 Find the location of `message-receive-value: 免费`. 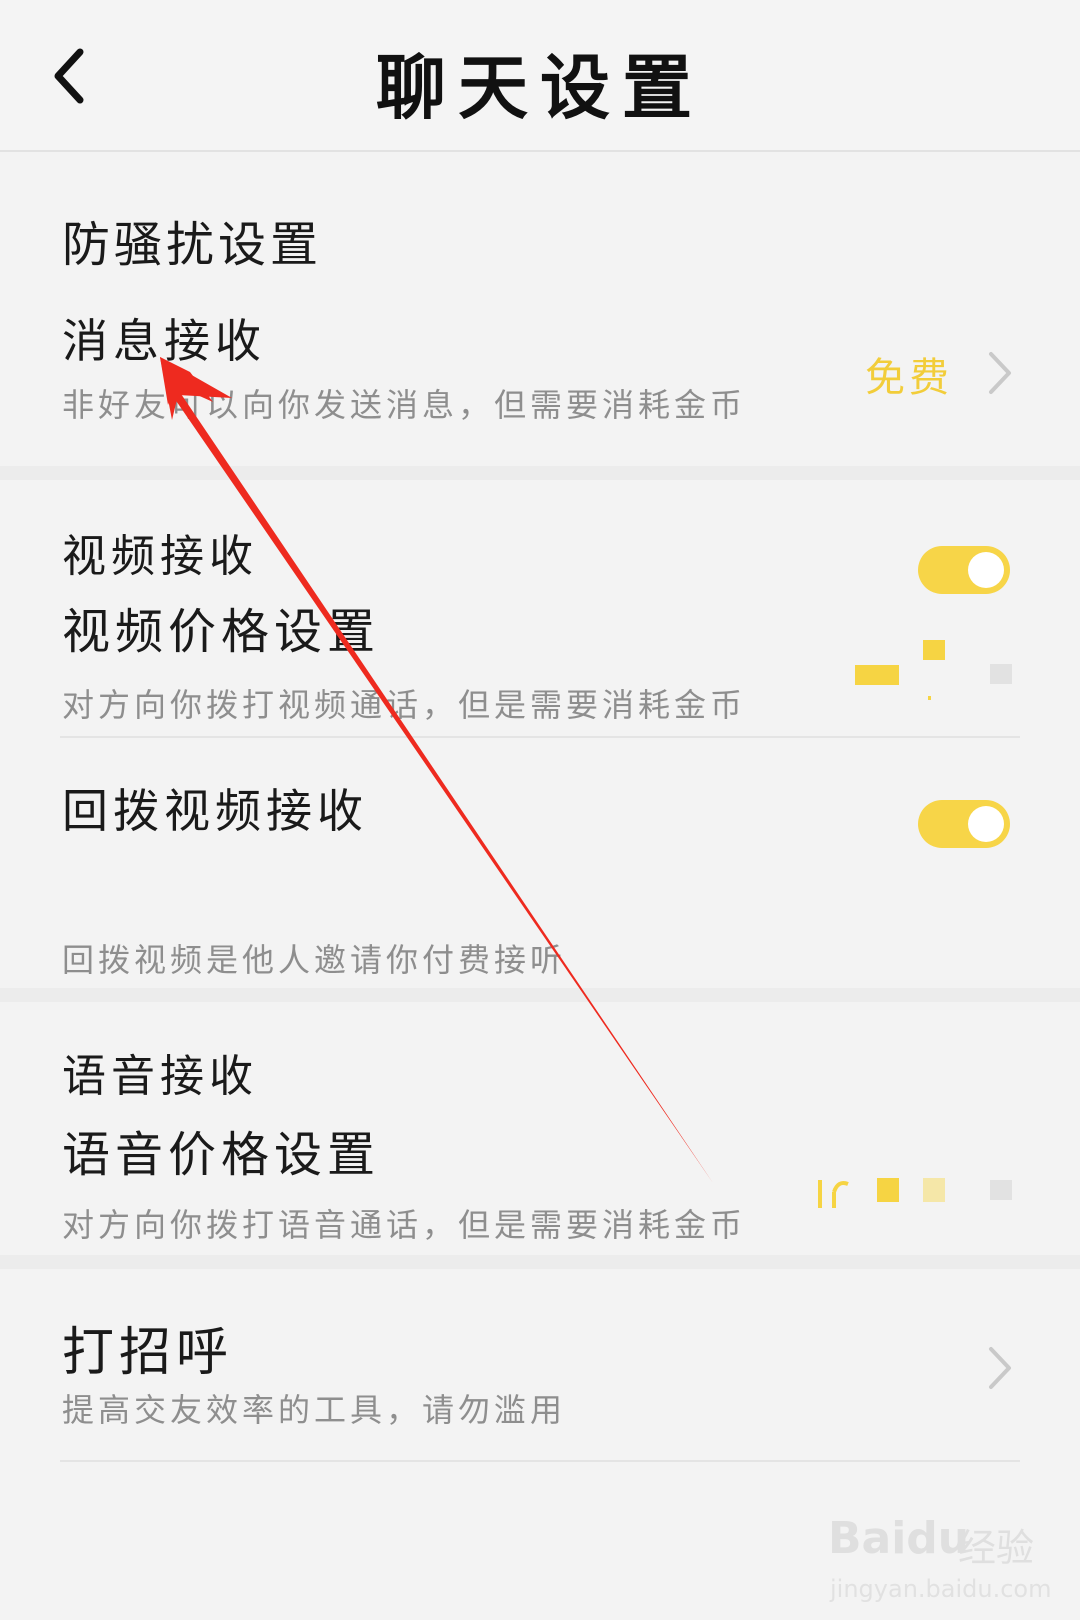

message-receive-value: 免费 is located at coordinates (909, 378).